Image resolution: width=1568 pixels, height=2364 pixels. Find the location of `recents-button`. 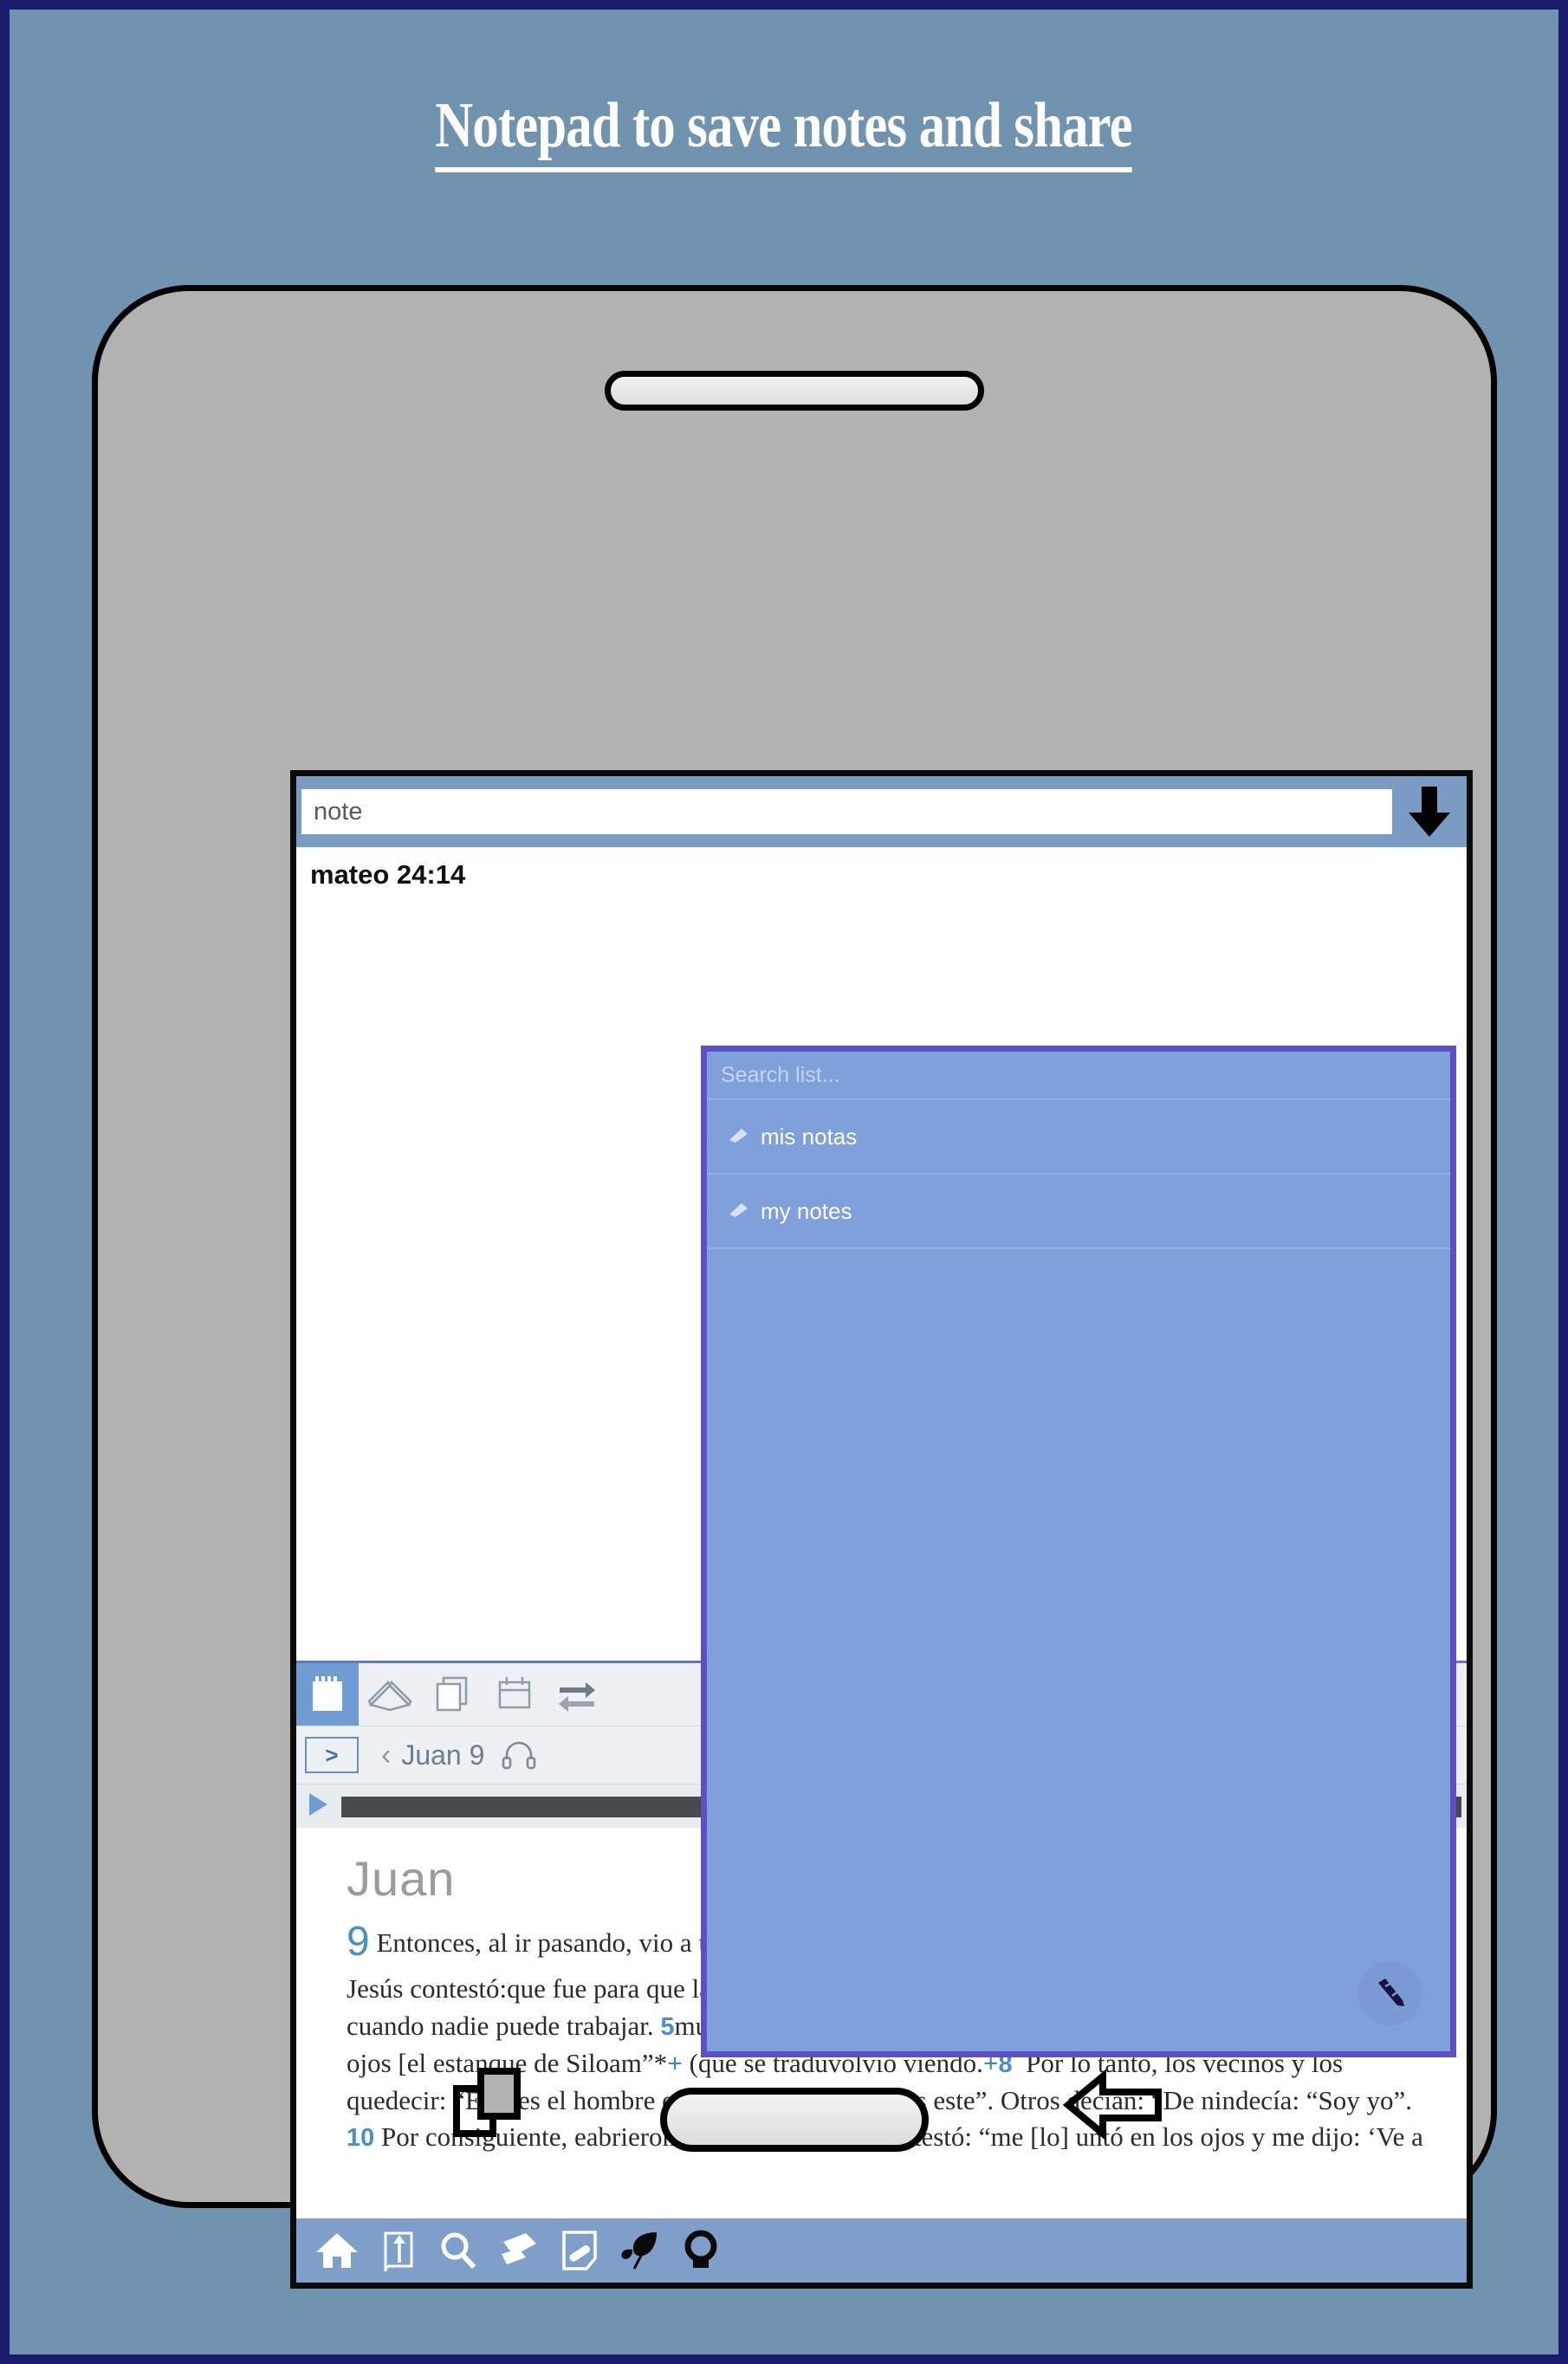

recents-button is located at coordinates (489, 2104).